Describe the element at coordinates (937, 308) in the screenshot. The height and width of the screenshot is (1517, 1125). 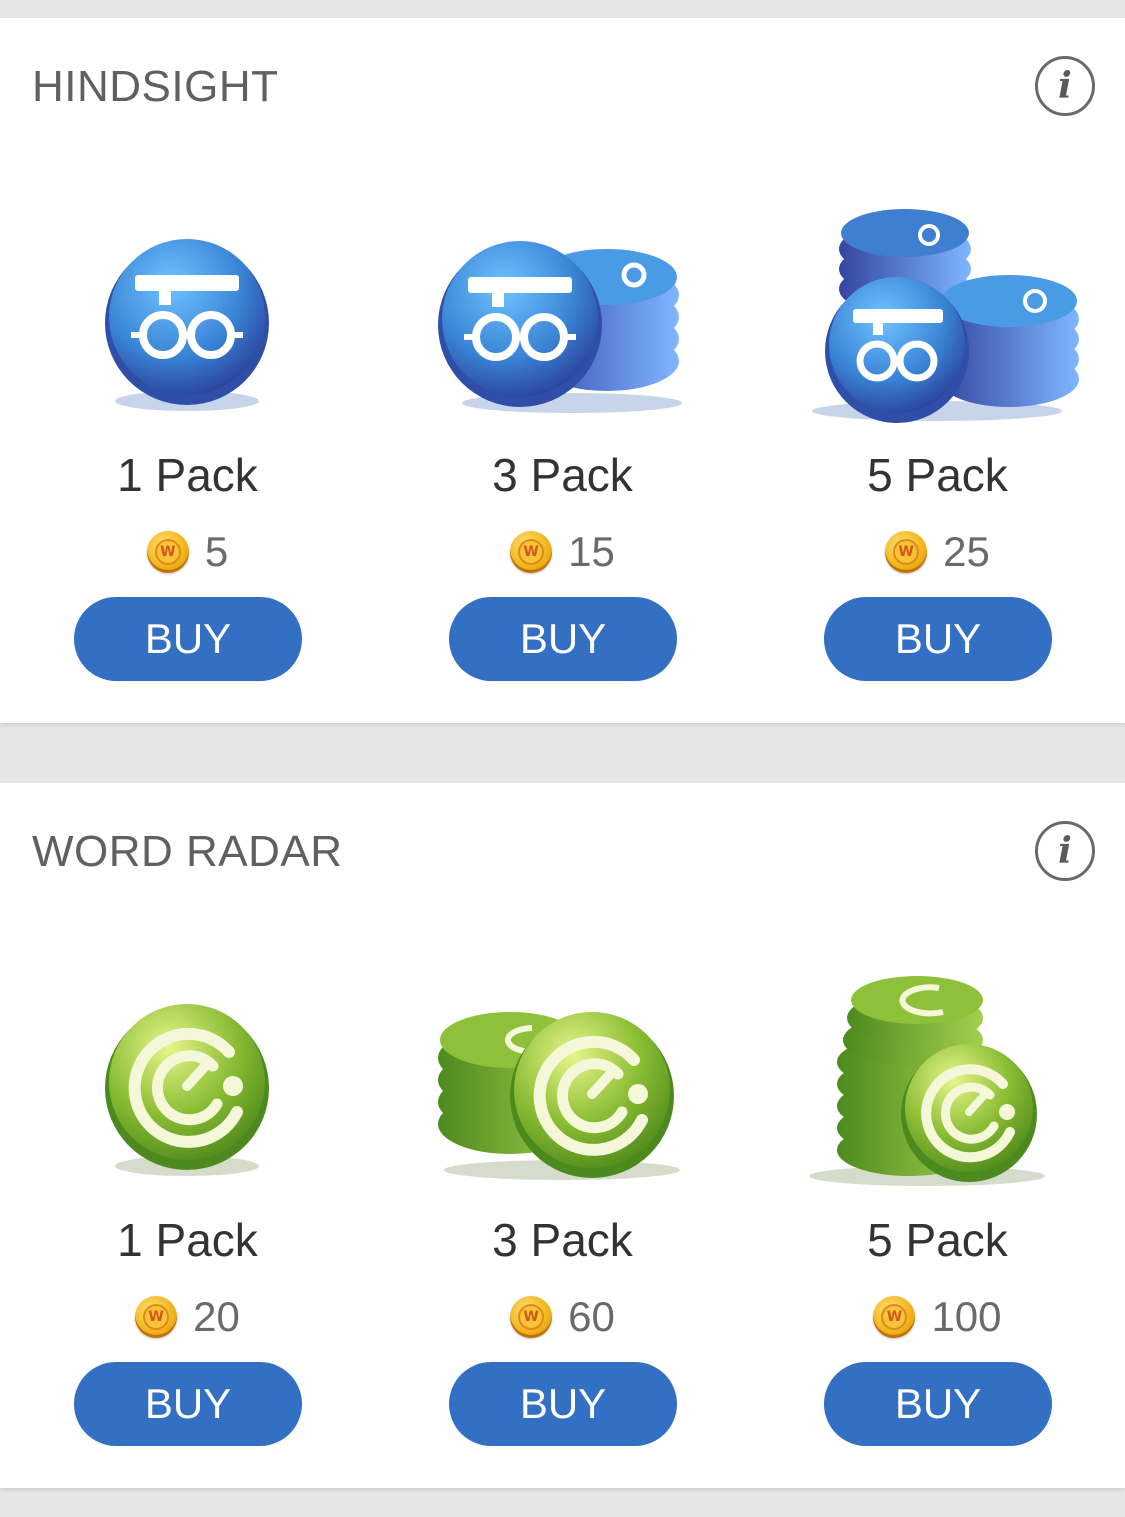
I see `hindsight-token-pile-icon` at that location.